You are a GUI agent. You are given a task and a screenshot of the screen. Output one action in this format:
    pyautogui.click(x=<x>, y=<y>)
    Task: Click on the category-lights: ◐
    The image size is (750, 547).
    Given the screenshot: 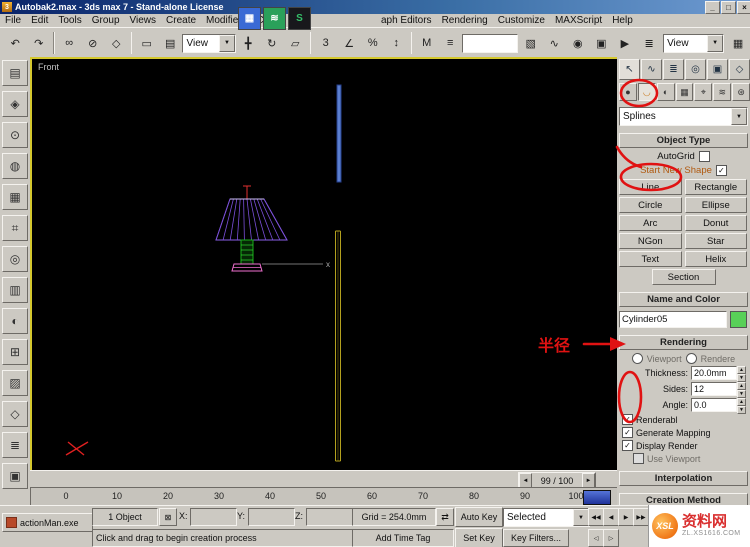 What is the action you would take?
    pyautogui.click(x=665, y=92)
    